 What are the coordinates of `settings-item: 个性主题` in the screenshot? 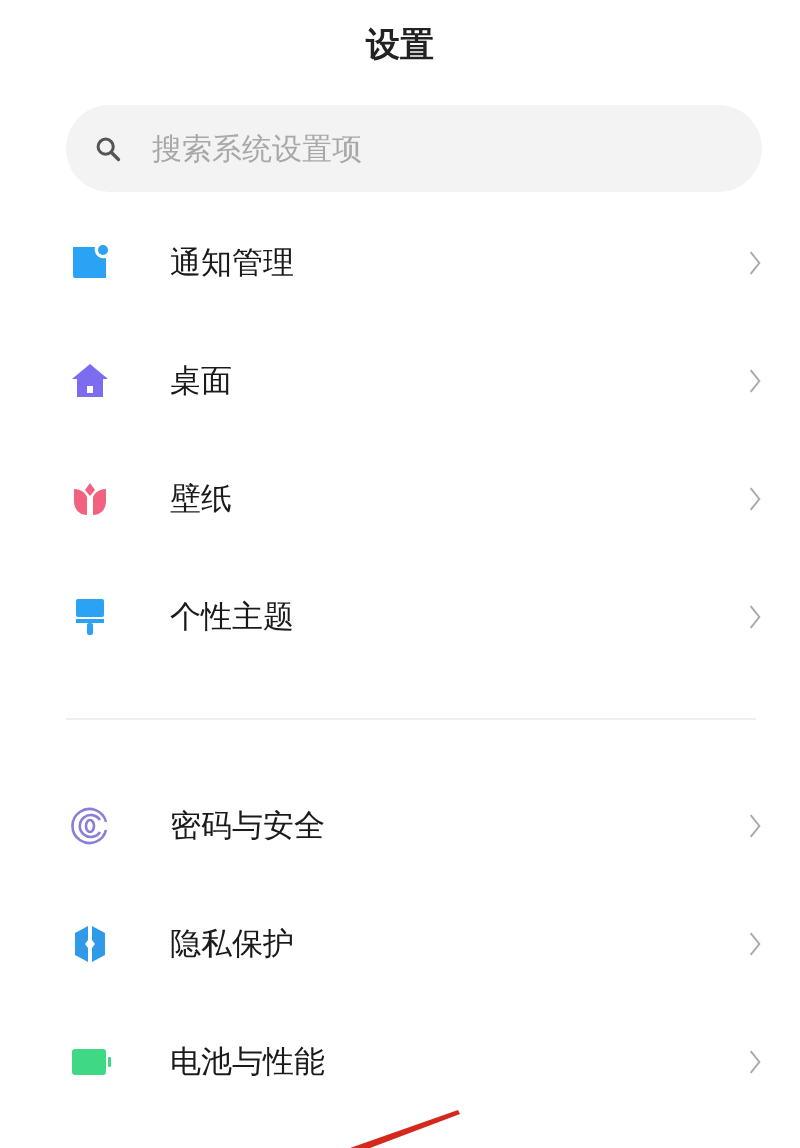 It's located at (400, 617).